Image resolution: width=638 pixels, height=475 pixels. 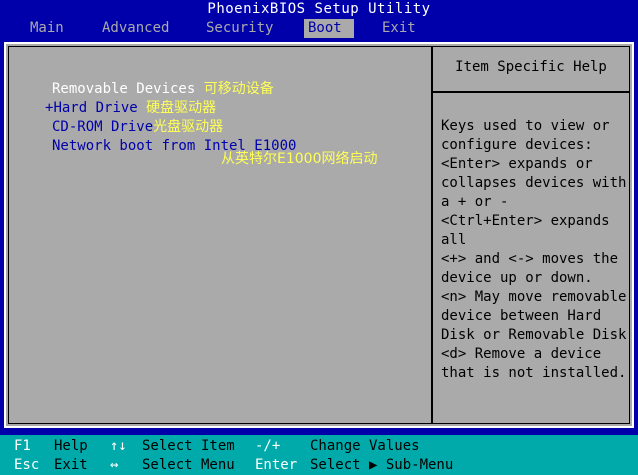 What do you see at coordinates (531, 67) in the screenshot?
I see `help-title: Item Specific Help` at bounding box center [531, 67].